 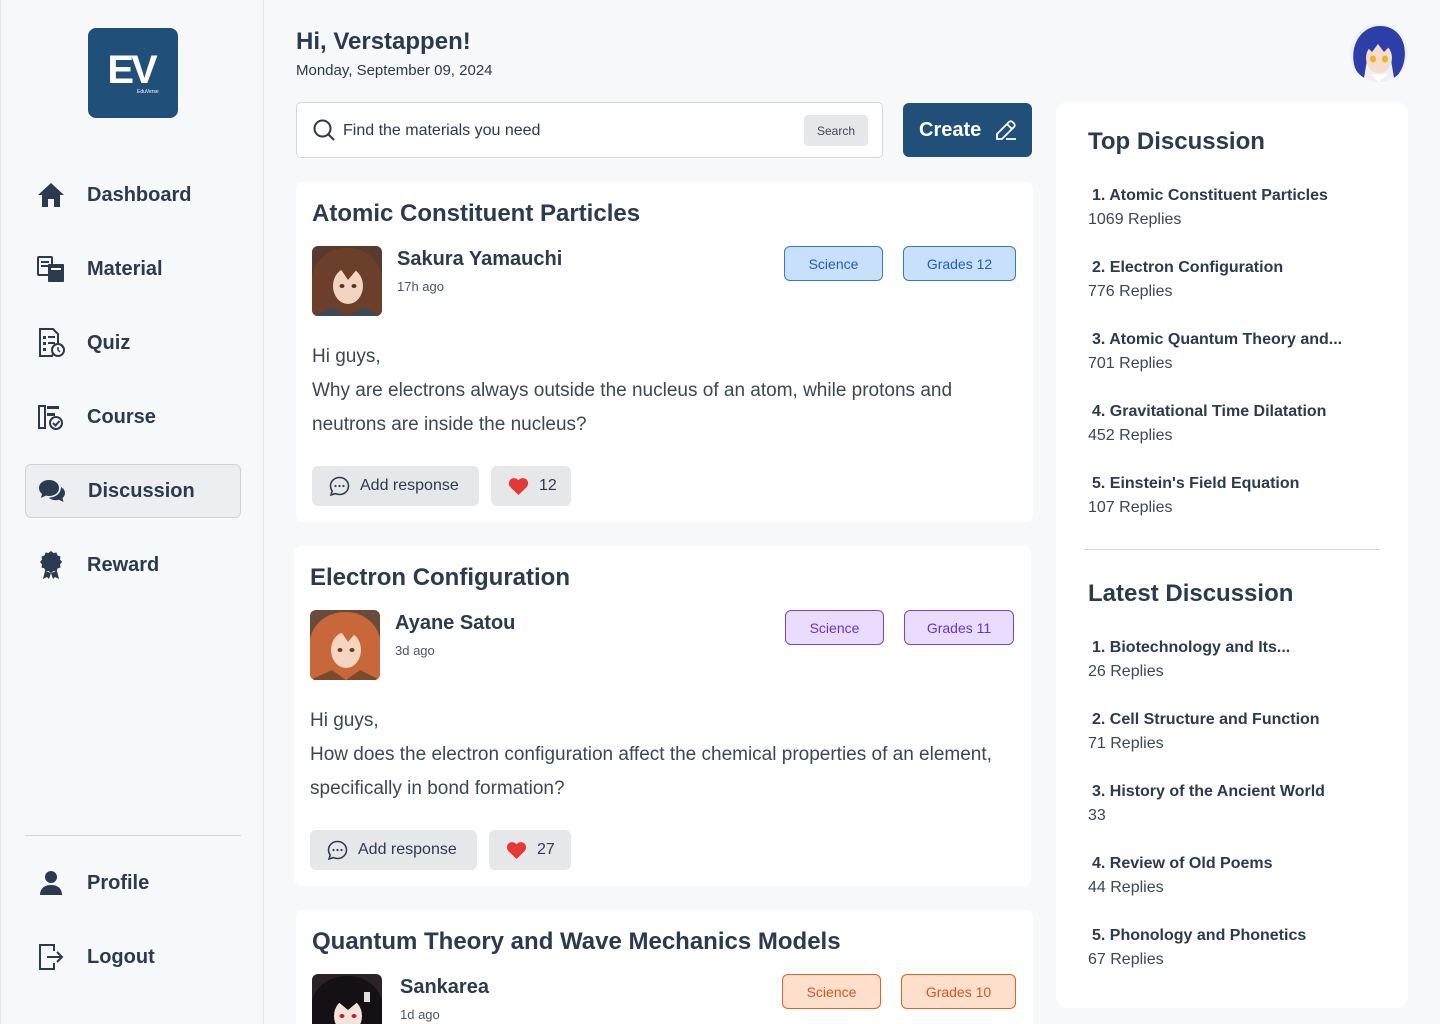 I want to click on search-icon, so click(x=324, y=132).